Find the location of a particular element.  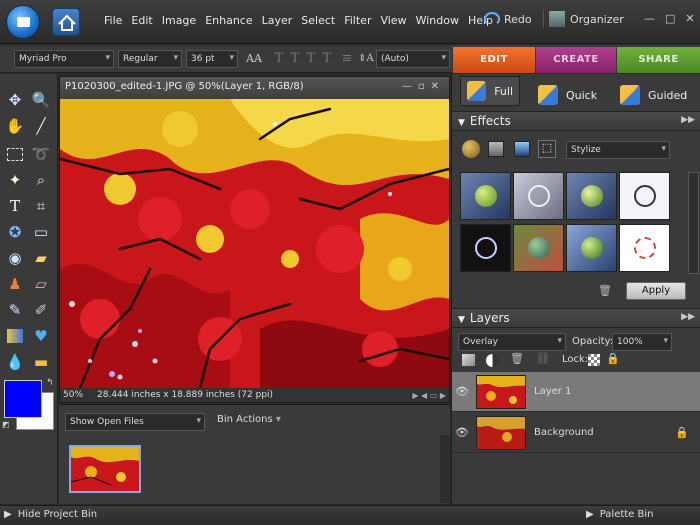

faux-bold-icon: T is located at coordinates (279, 59).